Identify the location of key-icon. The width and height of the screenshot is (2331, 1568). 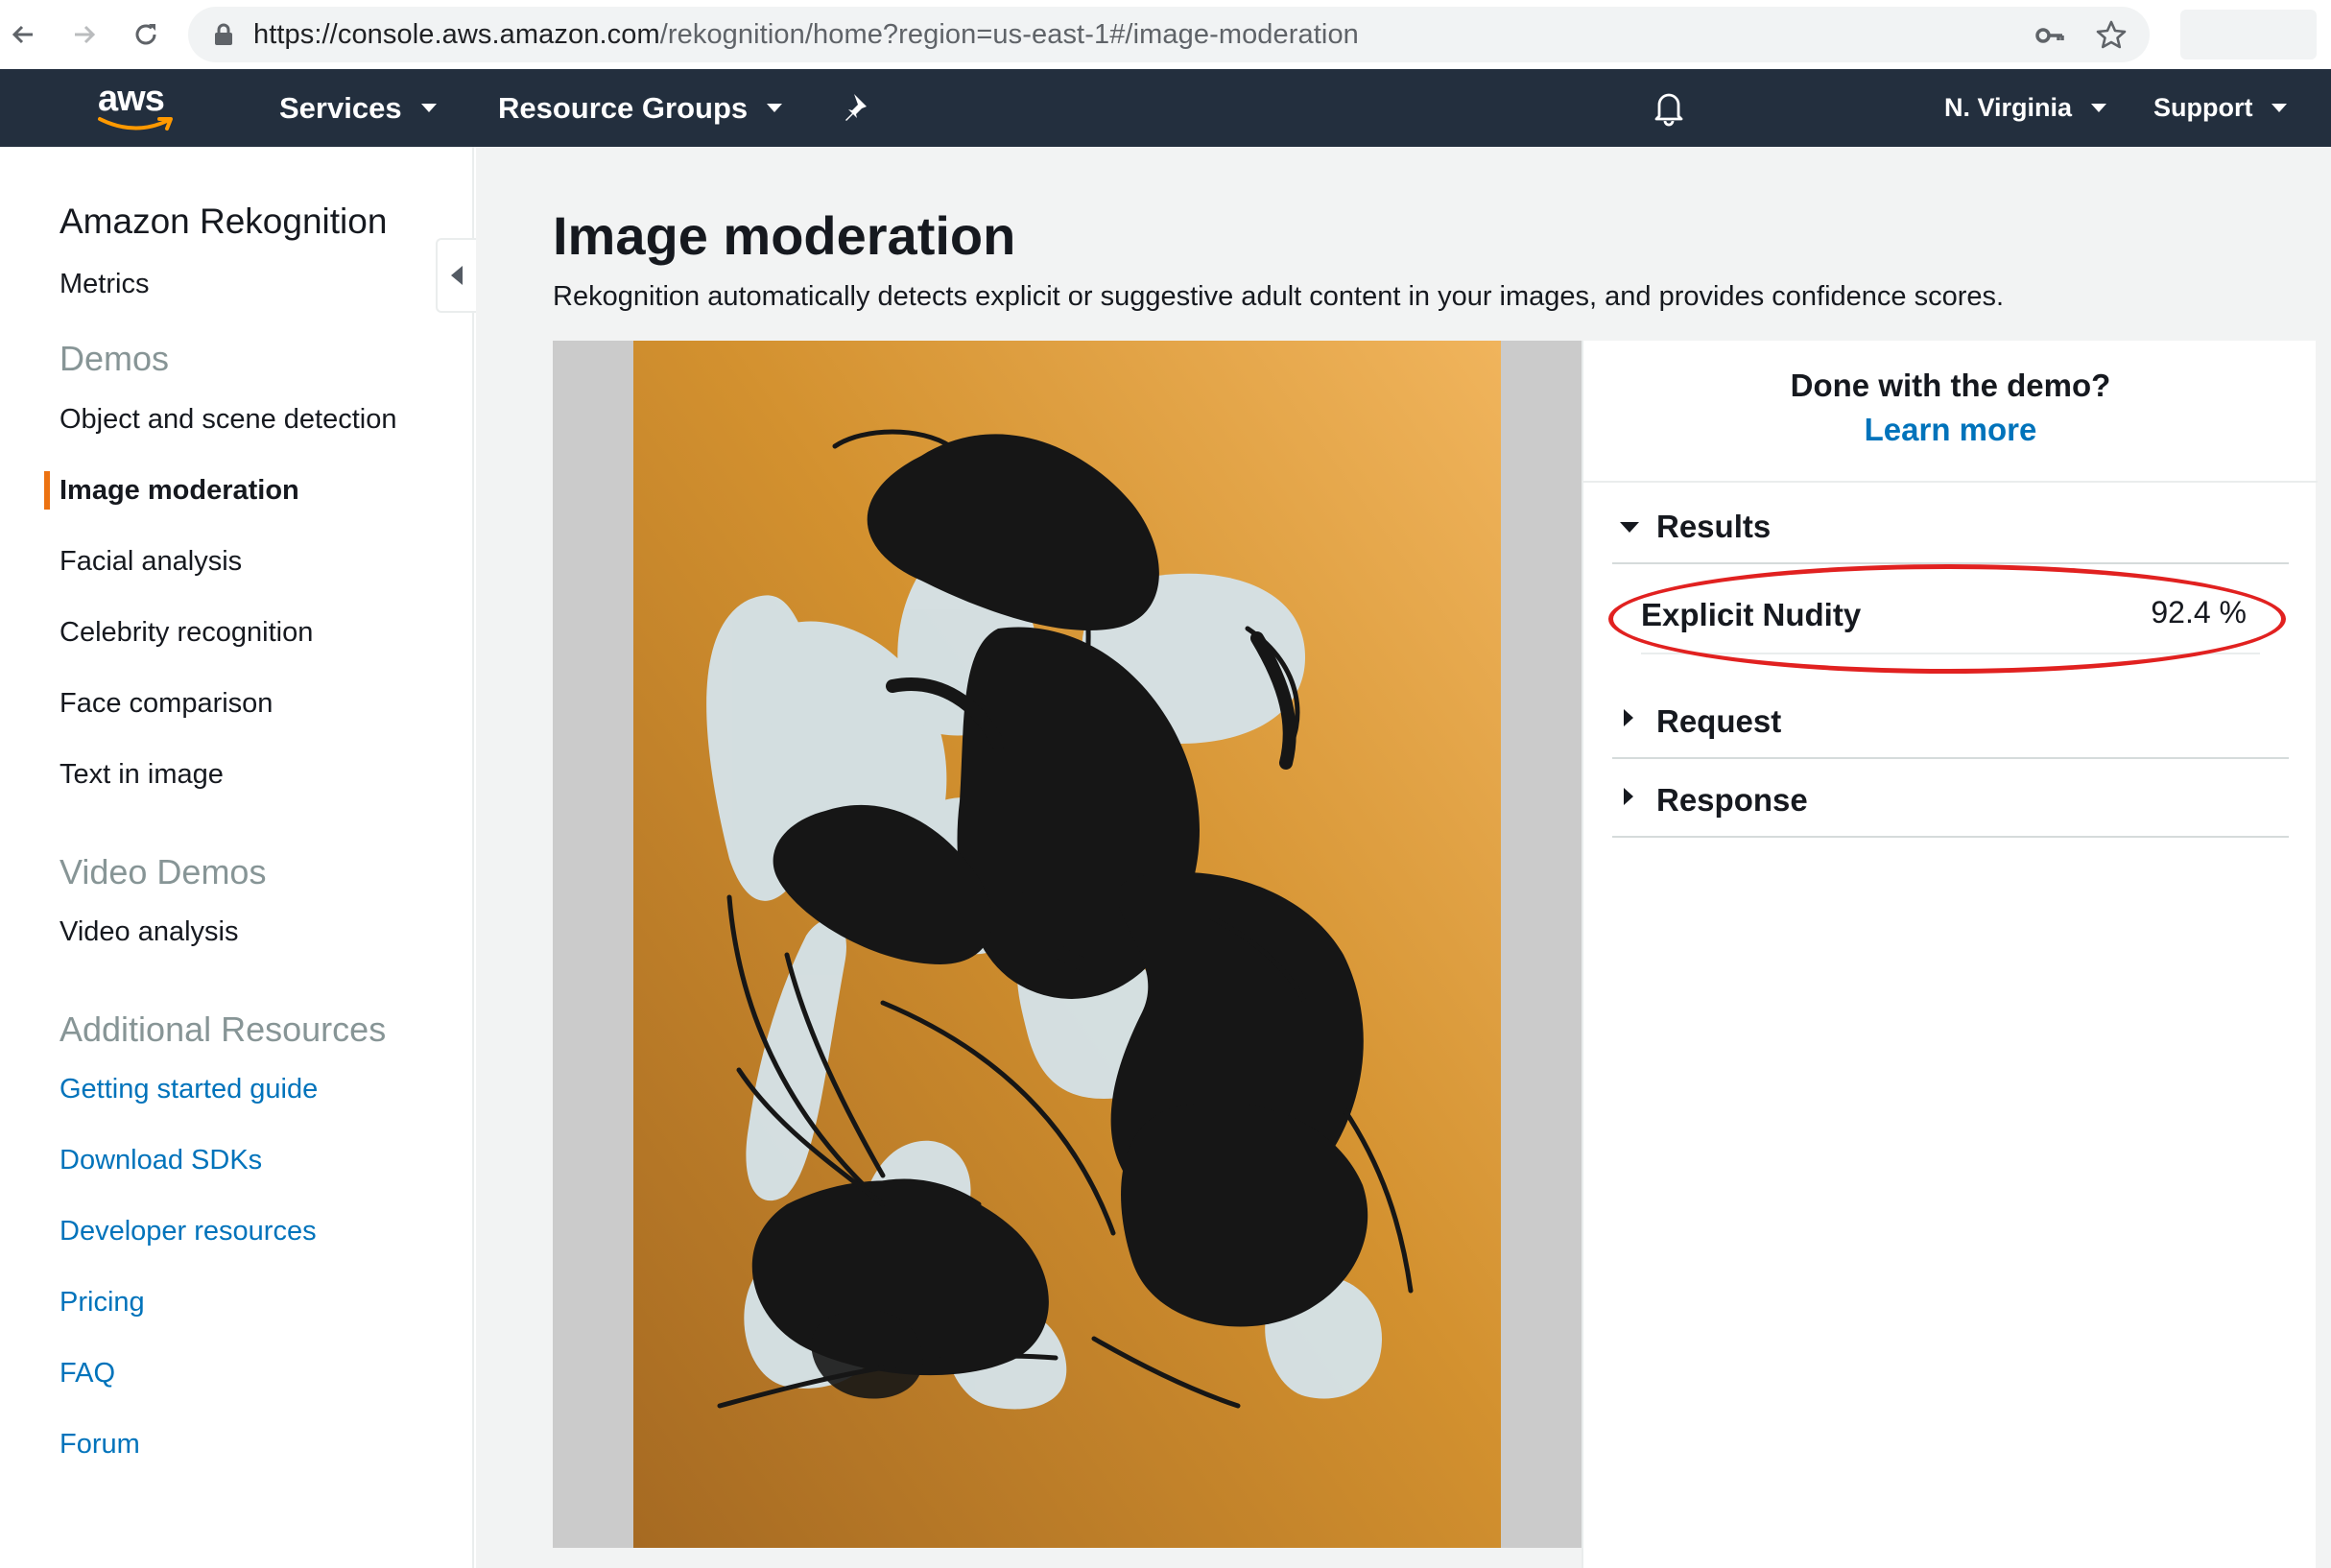
(2050, 35).